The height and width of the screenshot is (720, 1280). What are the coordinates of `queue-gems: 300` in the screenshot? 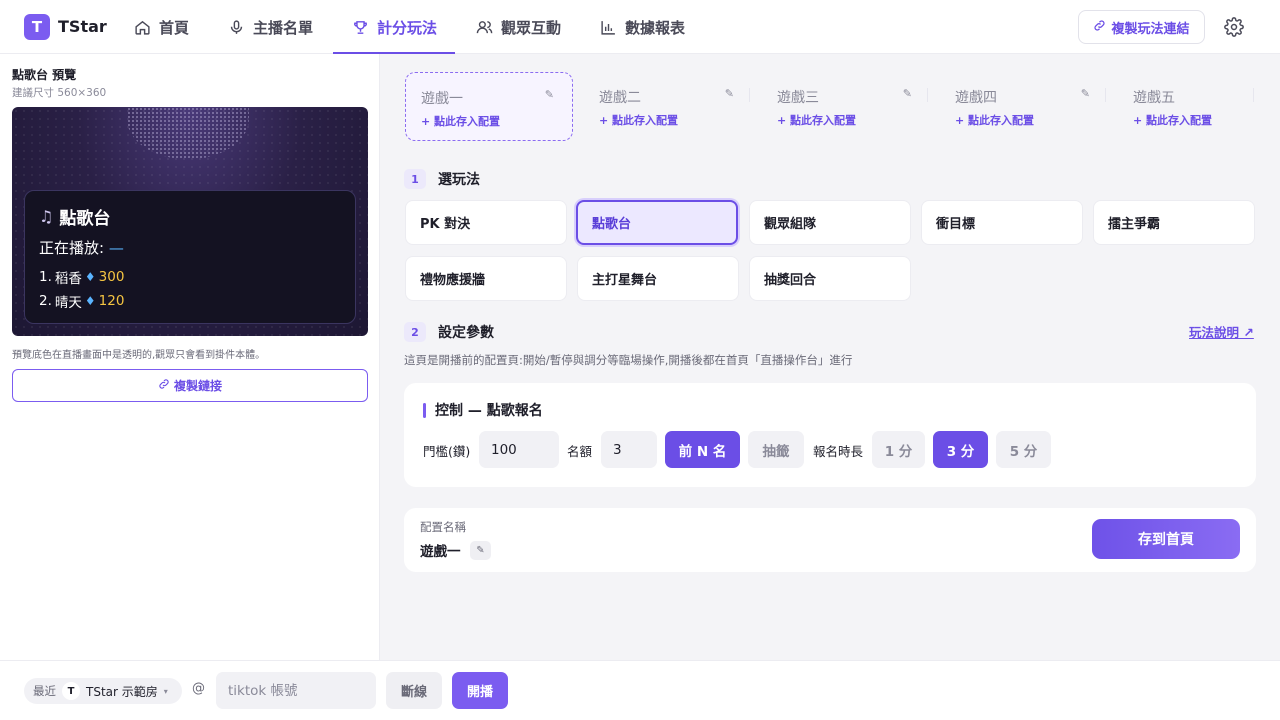 It's located at (111, 277).